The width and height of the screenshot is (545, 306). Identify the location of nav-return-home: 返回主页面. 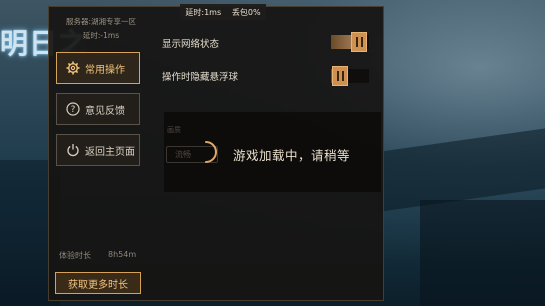
(98, 150).